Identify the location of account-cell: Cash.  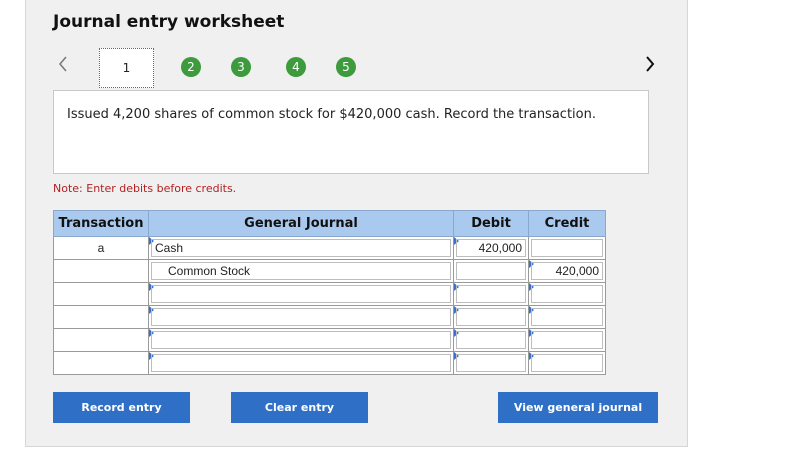
(301, 248).